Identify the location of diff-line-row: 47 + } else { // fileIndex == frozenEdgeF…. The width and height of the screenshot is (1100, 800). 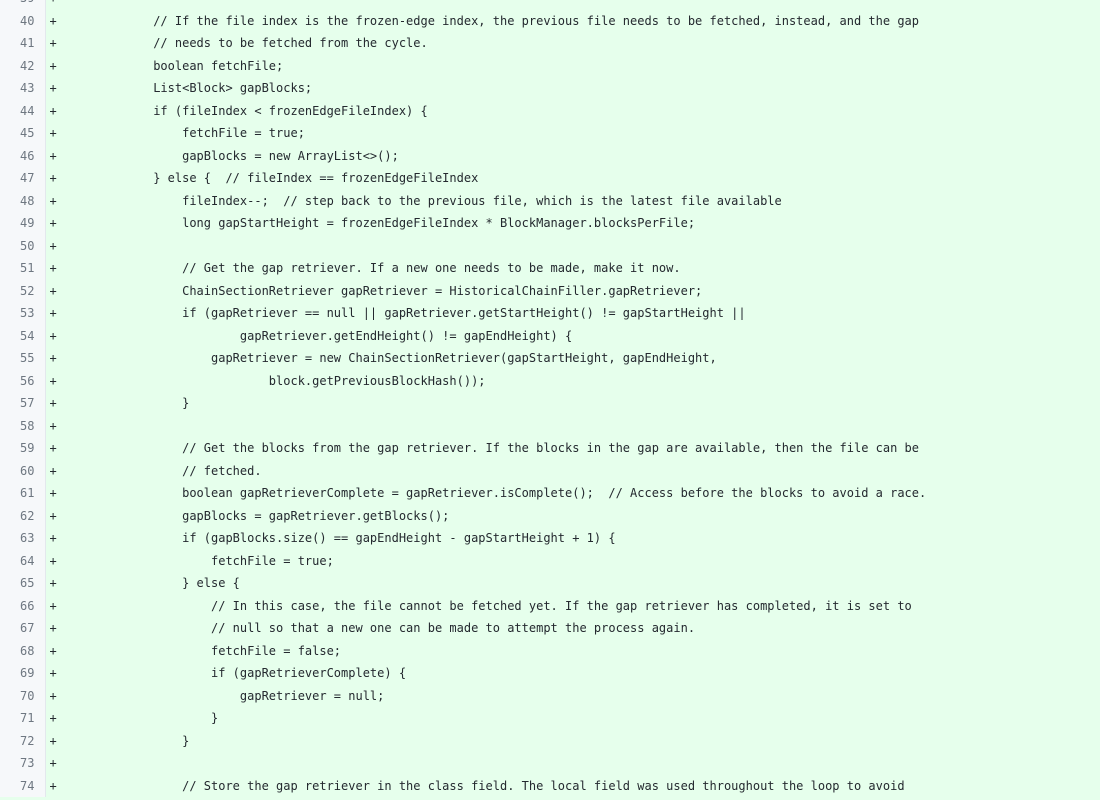
(550, 178).